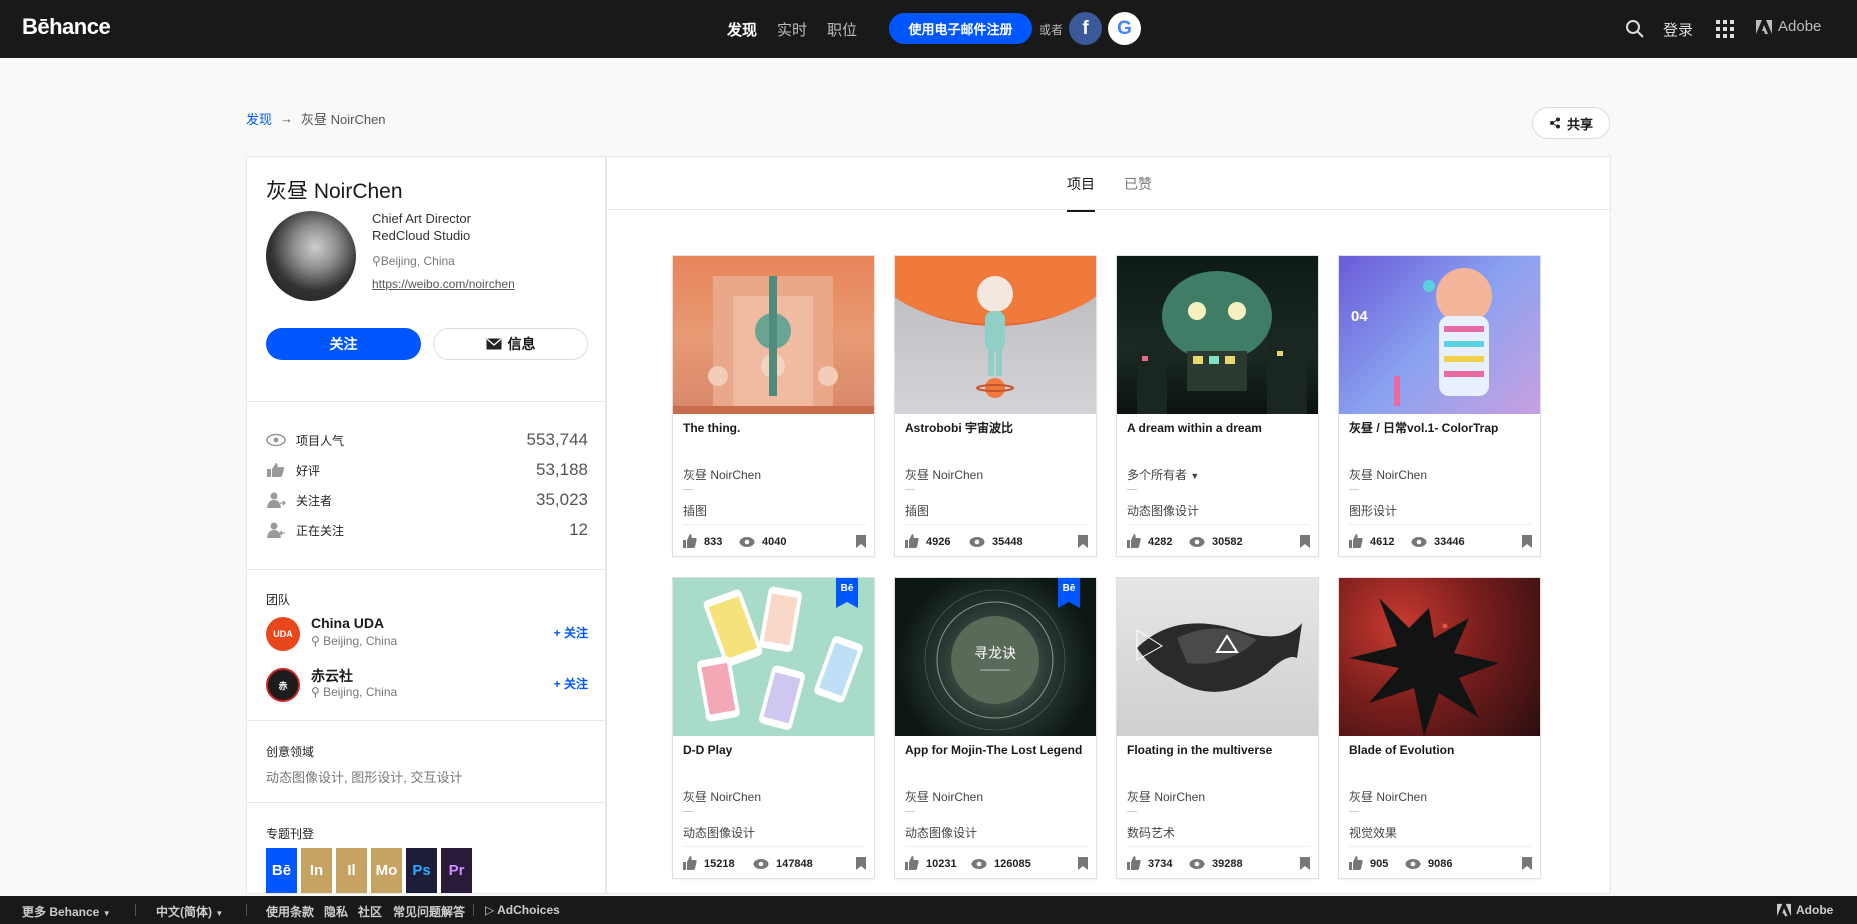  Describe the element at coordinates (996, 428) in the screenshot. I see `project-title: Astrobobi 宇宙波比` at that location.